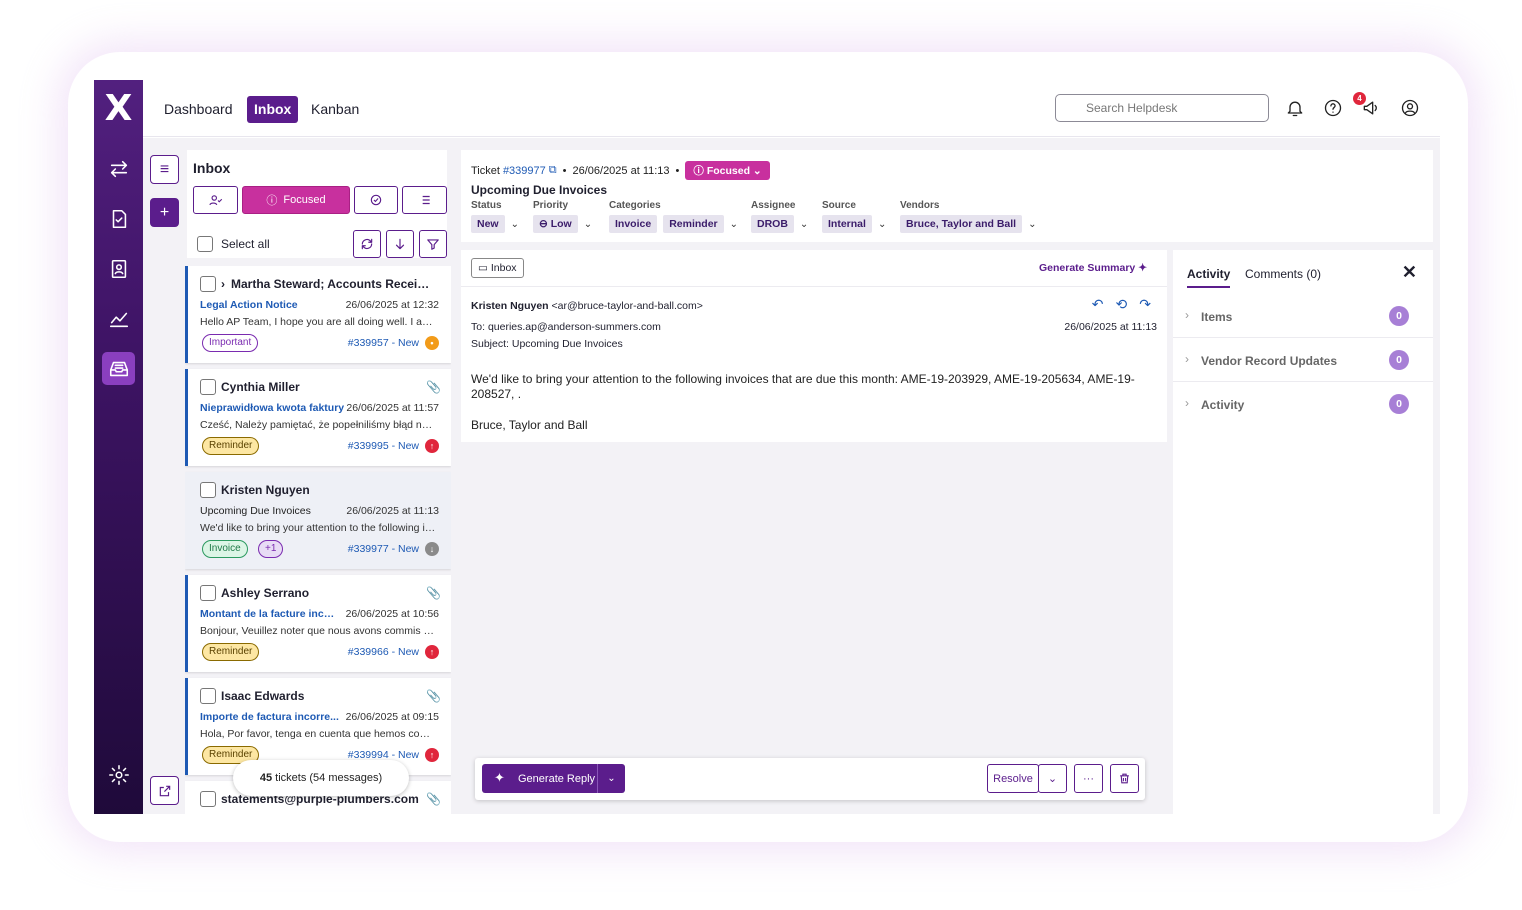  What do you see at coordinates (1283, 274) in the screenshot?
I see `tab-comments: Comments (0)` at bounding box center [1283, 274].